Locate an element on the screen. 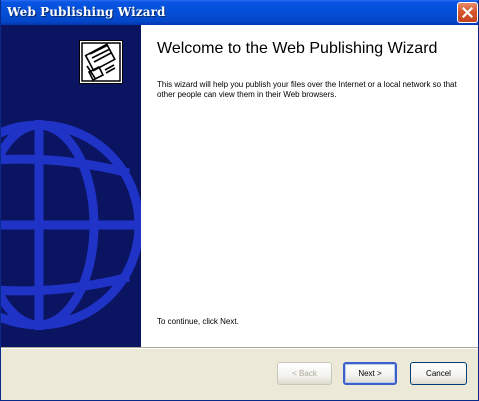 The image size is (479, 401). close-icon is located at coordinates (467, 12).